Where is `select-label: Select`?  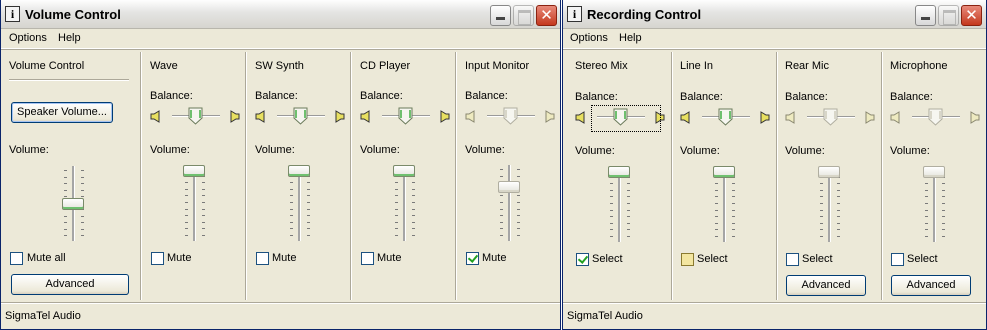
select-label: Select is located at coordinates (607, 259).